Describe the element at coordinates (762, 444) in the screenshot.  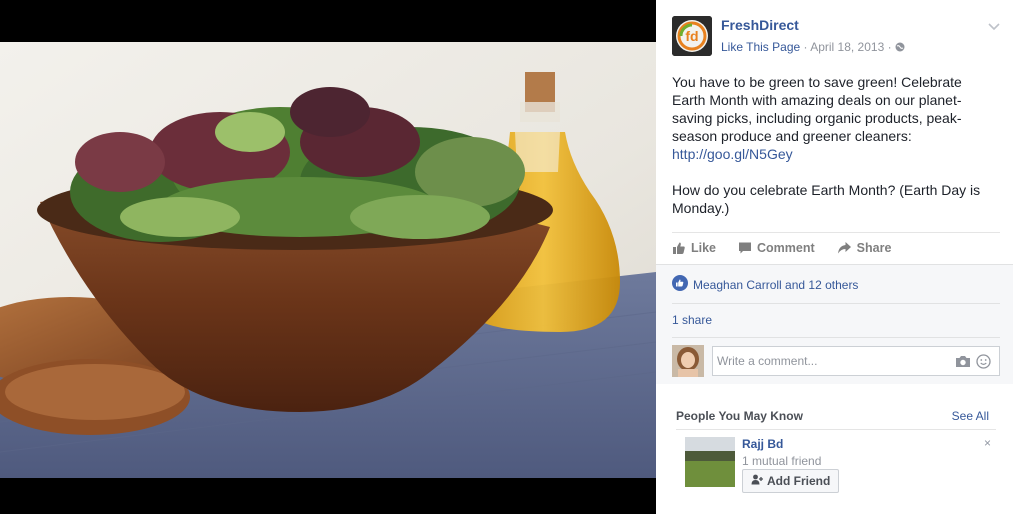
I see `friend-name-link: Rajj Bd` at that location.